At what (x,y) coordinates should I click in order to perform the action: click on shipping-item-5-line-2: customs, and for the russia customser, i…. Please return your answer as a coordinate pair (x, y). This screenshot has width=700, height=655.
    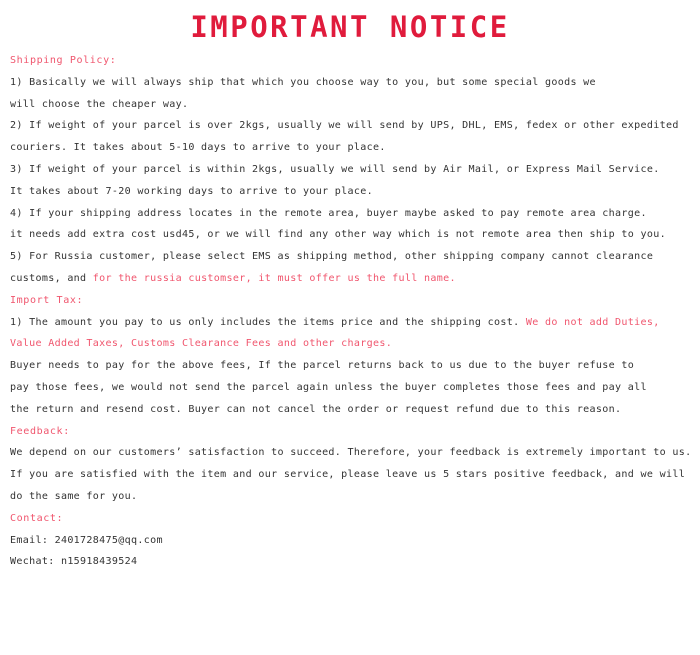
    Looking at the image, I should click on (350, 279).